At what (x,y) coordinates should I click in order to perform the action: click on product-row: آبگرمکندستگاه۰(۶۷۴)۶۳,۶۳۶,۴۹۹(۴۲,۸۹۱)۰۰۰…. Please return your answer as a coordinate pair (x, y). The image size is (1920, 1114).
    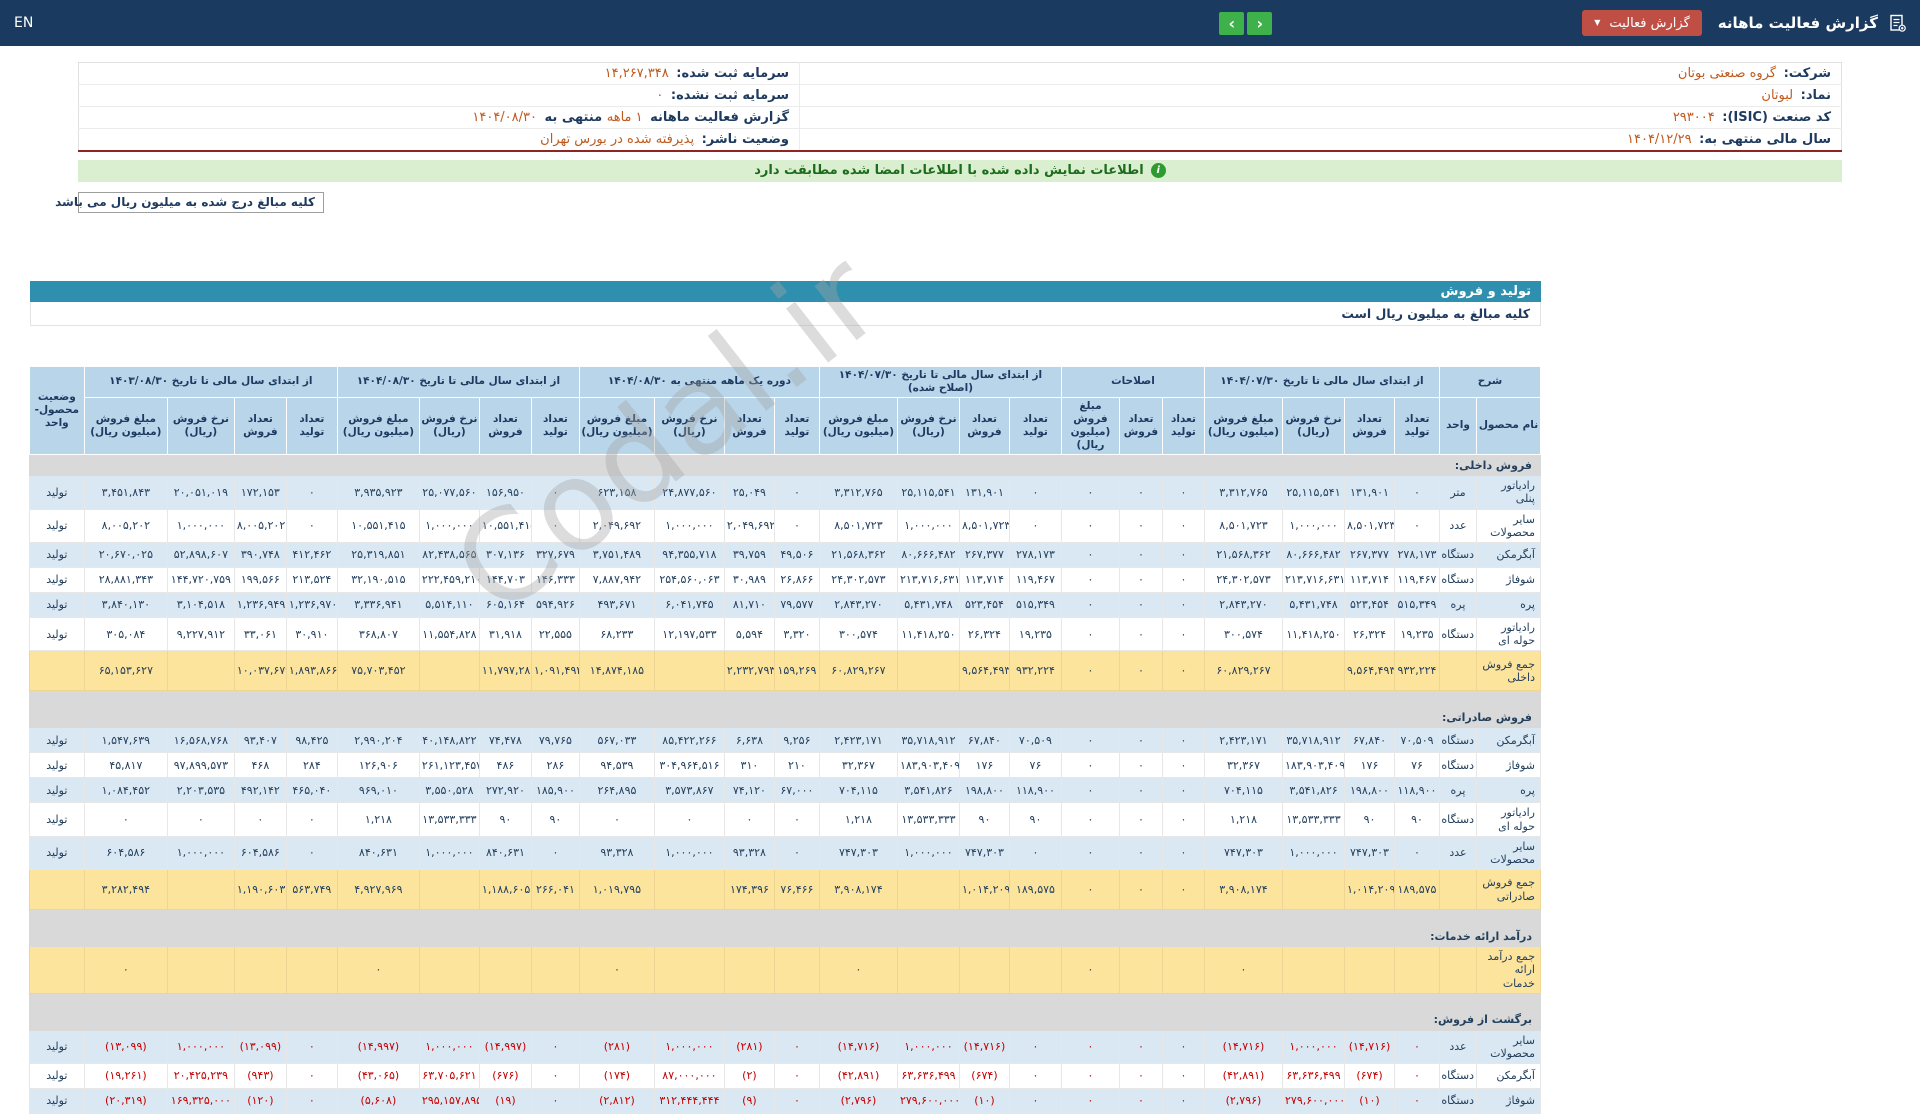
    Looking at the image, I should click on (784, 1076).